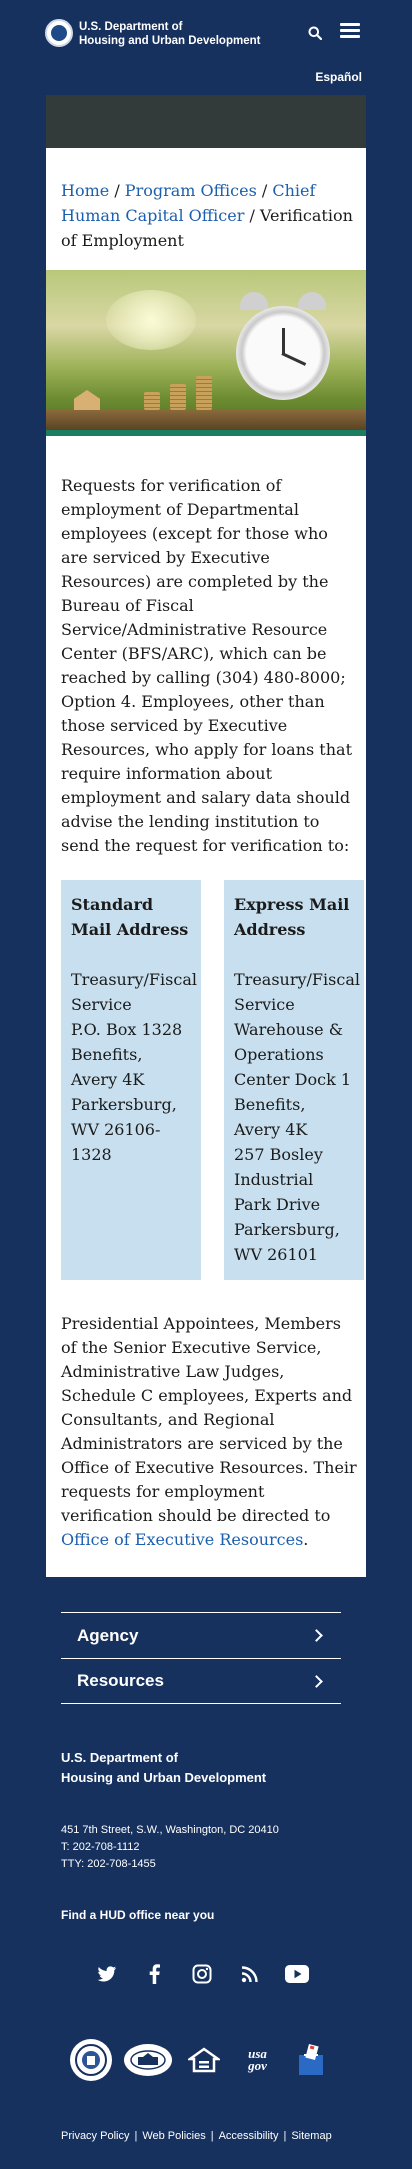 The width and height of the screenshot is (412, 2169). I want to click on standard-mail-line: Parkersburg, WV 26106-1328, so click(124, 1129).